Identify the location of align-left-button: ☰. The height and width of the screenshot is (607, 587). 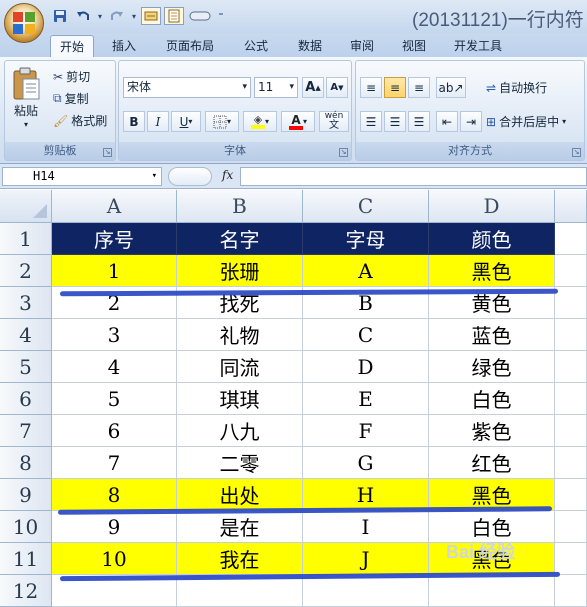
(371, 121).